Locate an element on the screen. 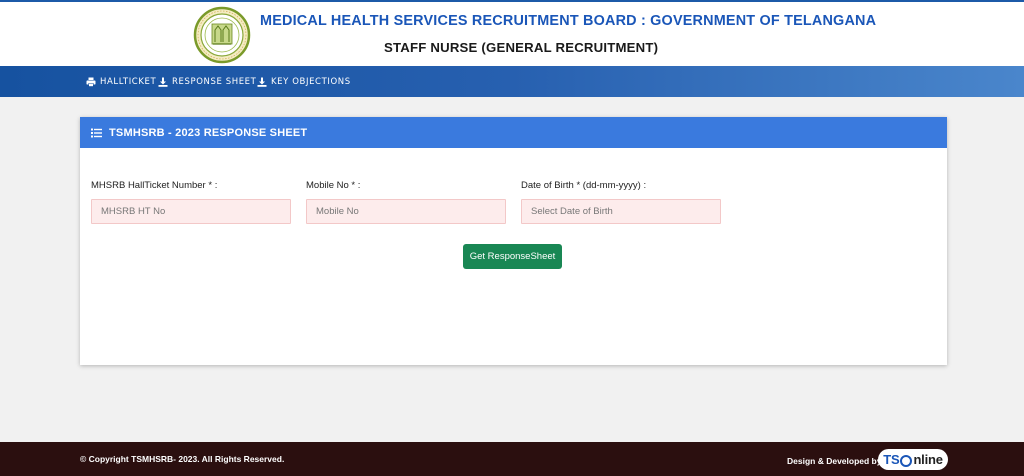 The width and height of the screenshot is (1024, 476). navbar: HALLTICKET RESPONSE SHEET KEY OBJECTIONS is located at coordinates (512, 81).